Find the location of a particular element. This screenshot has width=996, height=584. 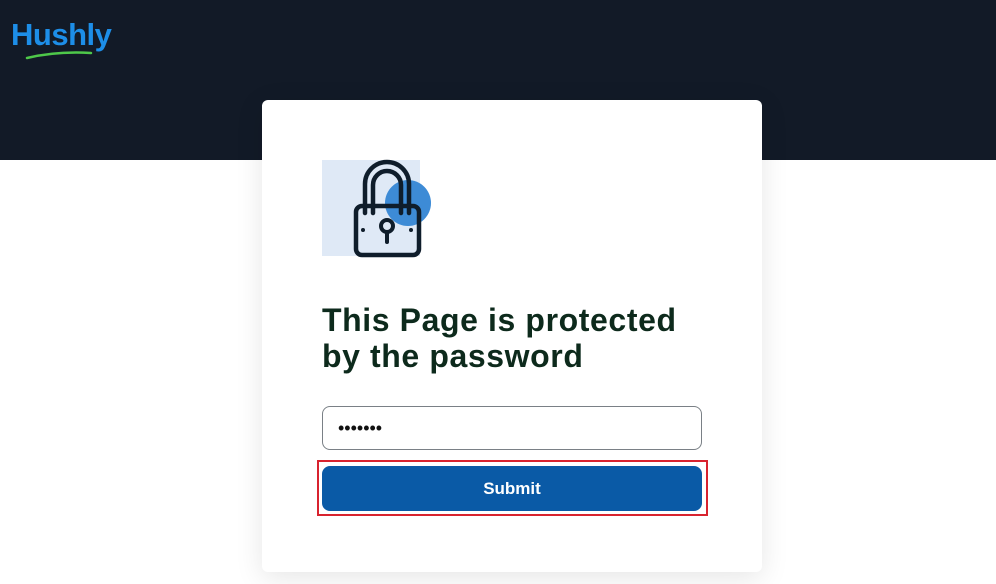

lock-icon is located at coordinates (380, 210).